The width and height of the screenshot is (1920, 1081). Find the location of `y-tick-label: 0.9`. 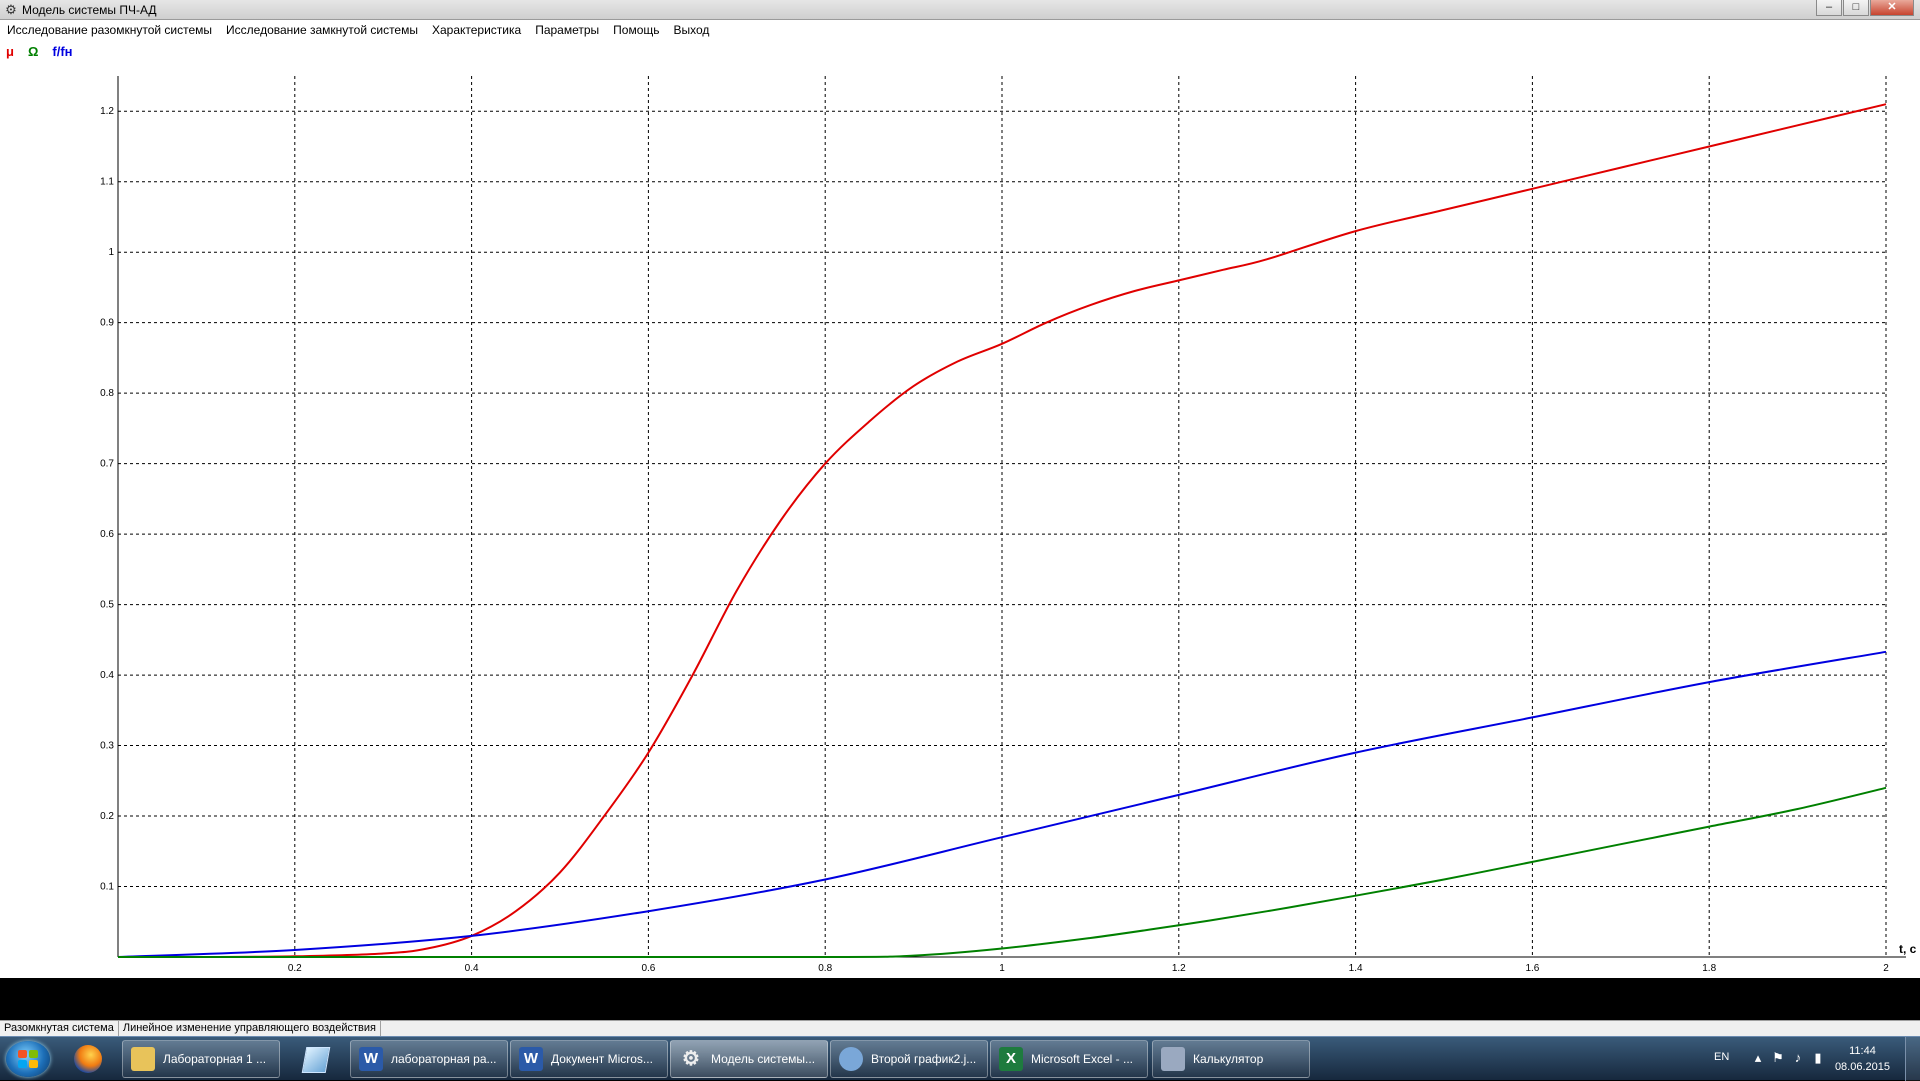

y-tick-label: 0.9 is located at coordinates (107, 323).